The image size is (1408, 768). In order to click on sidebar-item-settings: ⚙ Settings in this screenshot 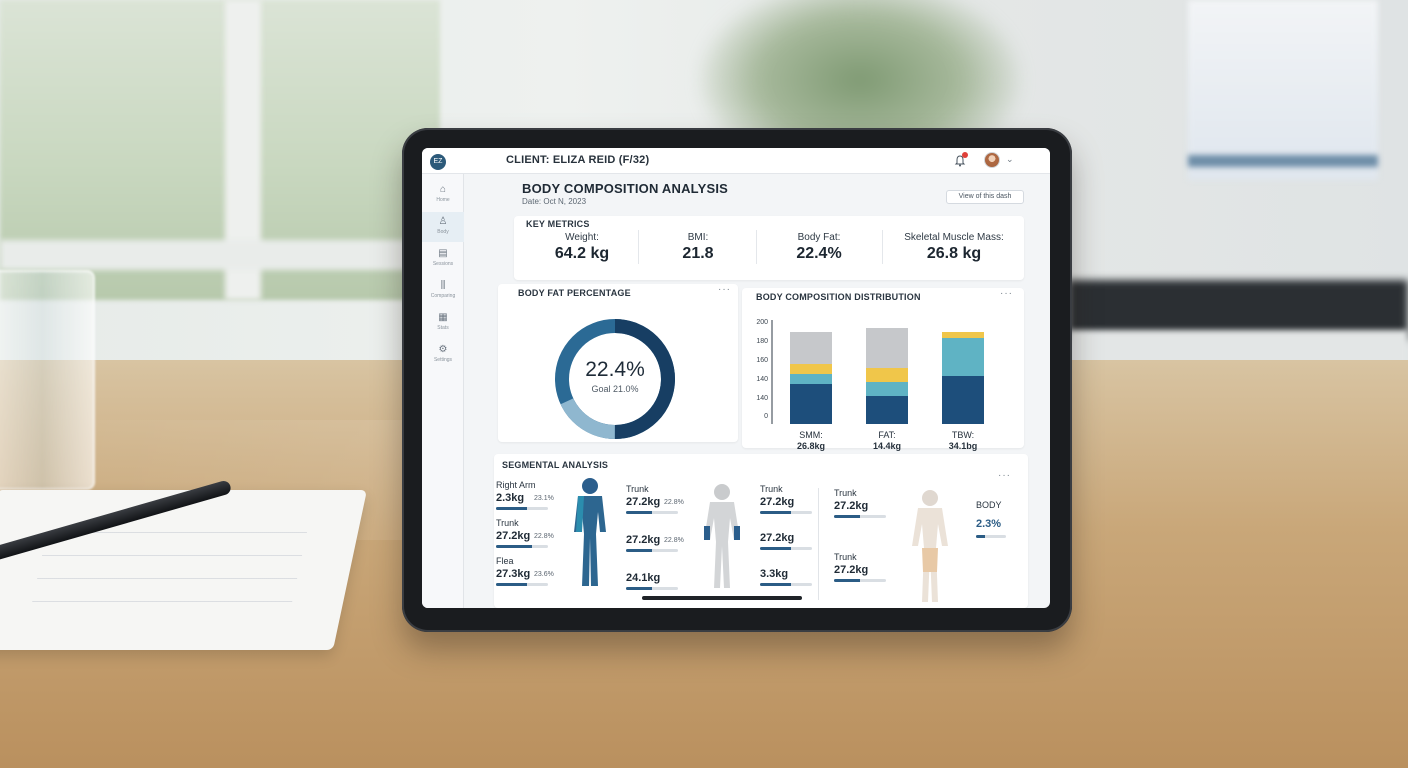, I will do `click(443, 355)`.